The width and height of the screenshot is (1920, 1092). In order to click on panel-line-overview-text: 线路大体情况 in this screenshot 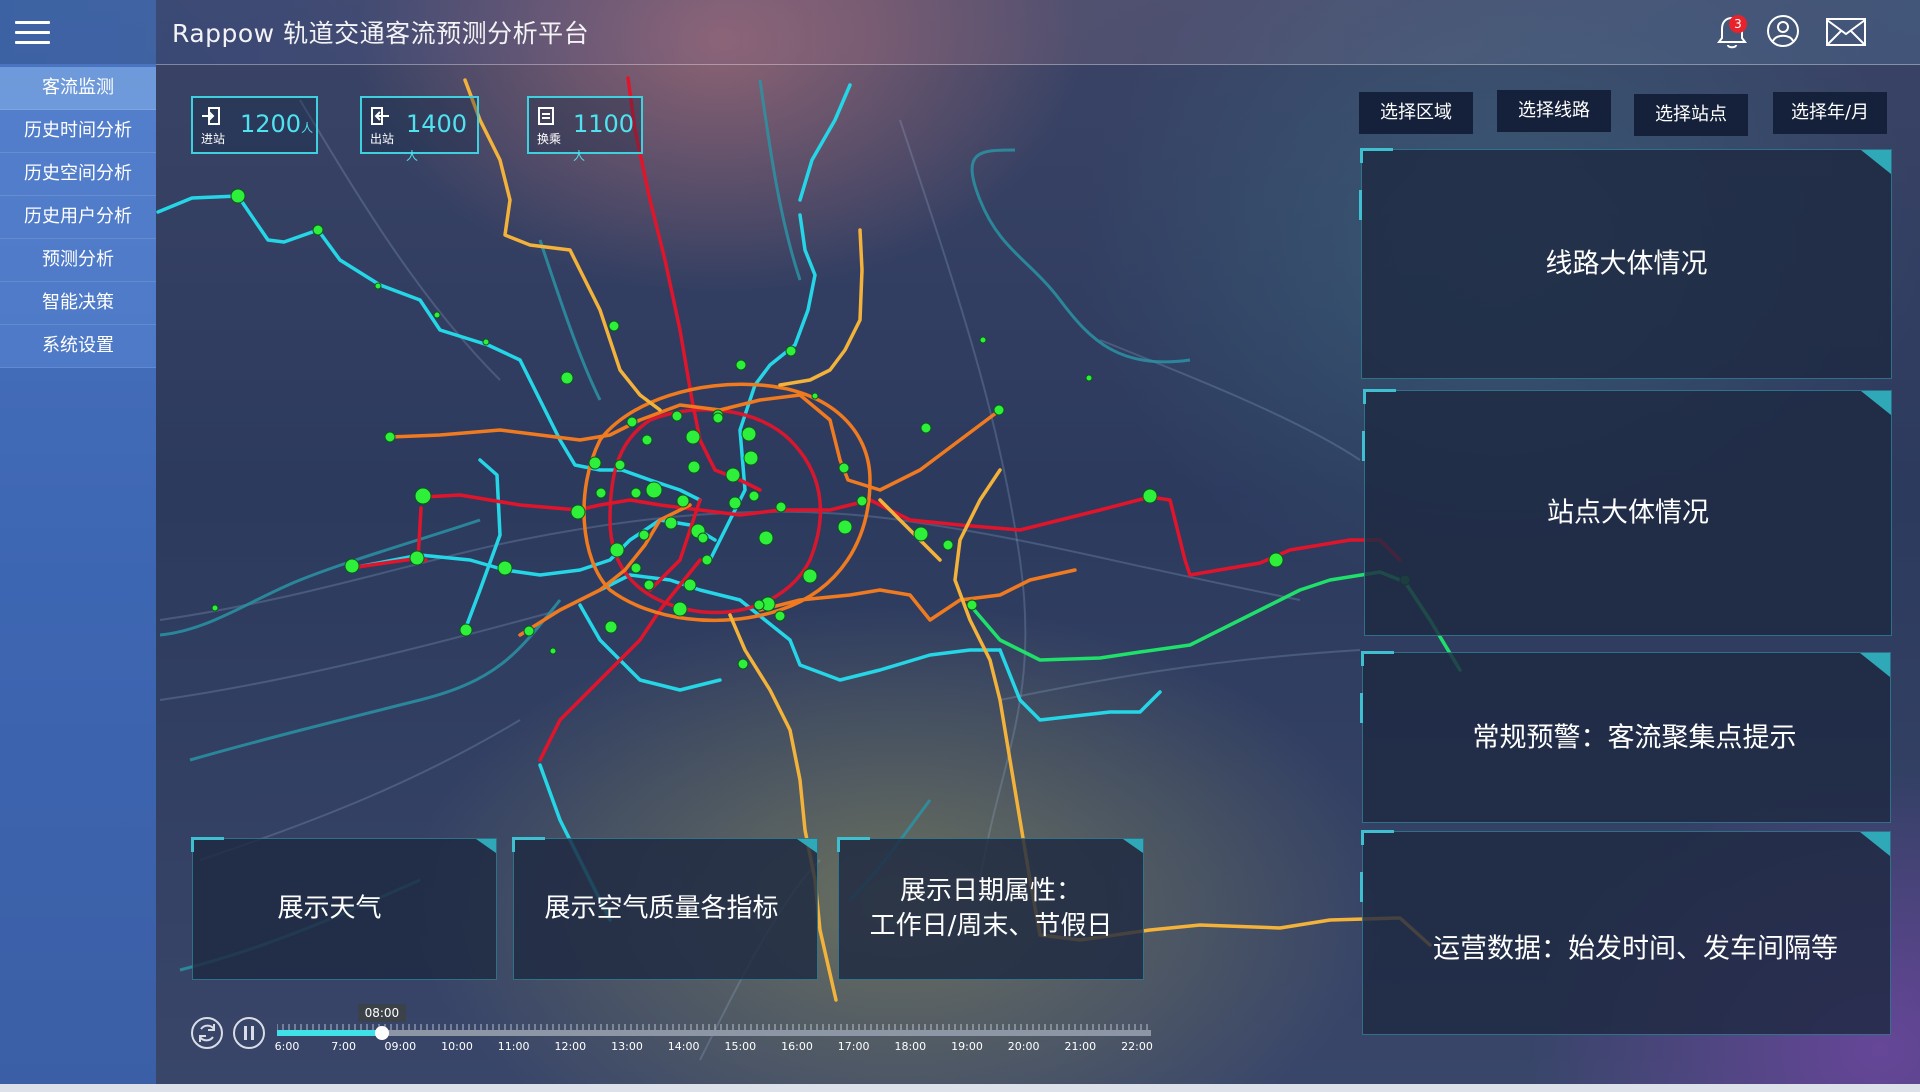, I will do `click(1626, 264)`.